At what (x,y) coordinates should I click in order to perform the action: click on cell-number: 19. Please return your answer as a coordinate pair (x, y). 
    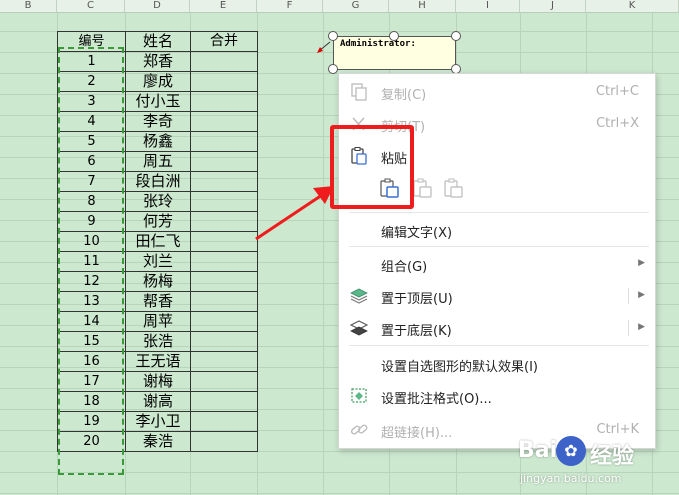
    Looking at the image, I should click on (91, 421).